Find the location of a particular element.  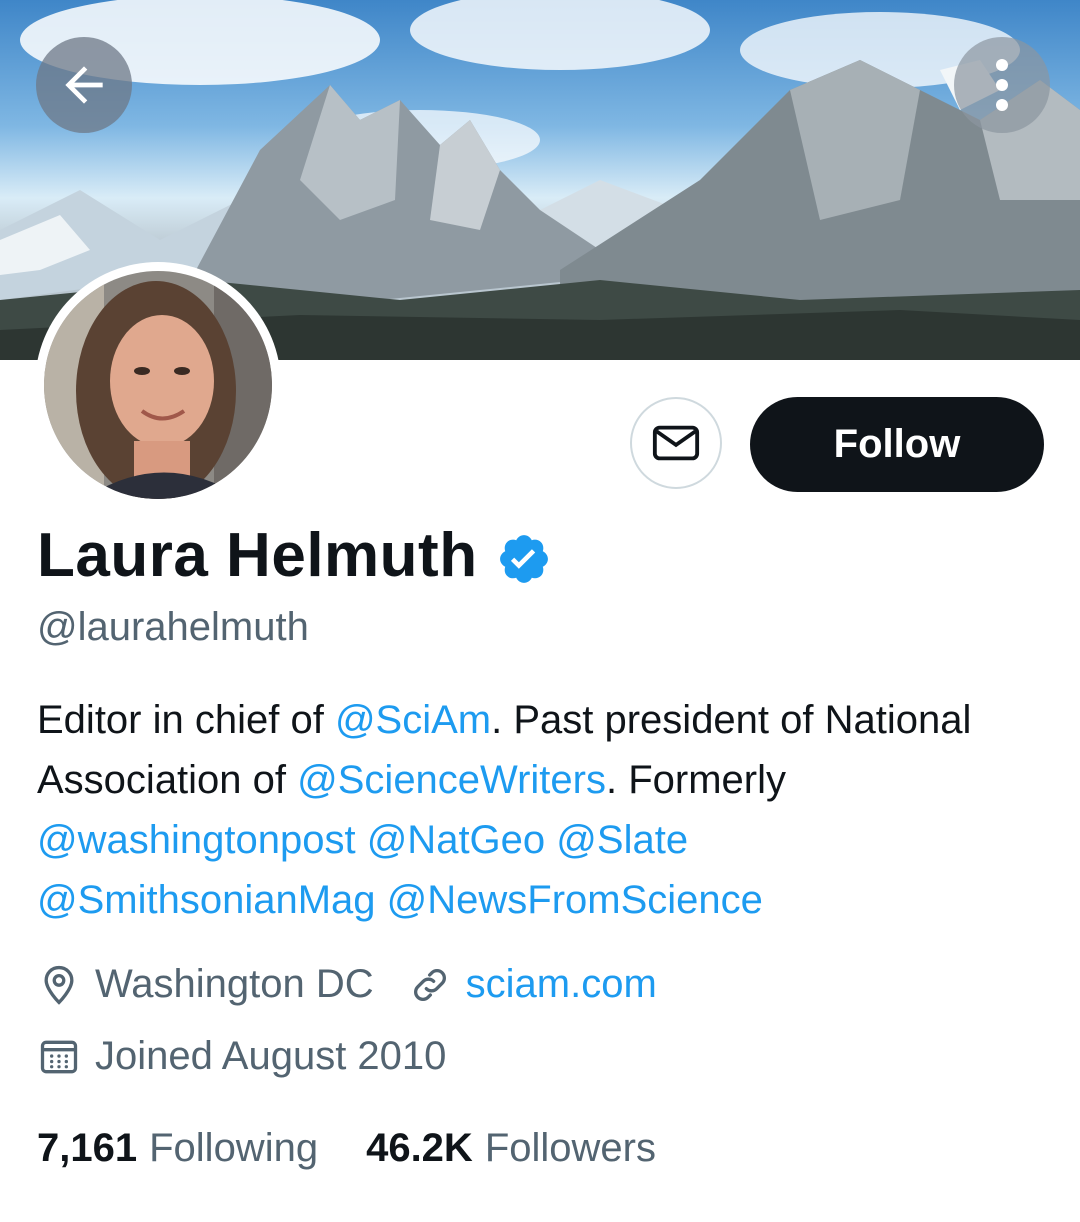

profile-name-row: Laura Helmuth is located at coordinates (294, 555).